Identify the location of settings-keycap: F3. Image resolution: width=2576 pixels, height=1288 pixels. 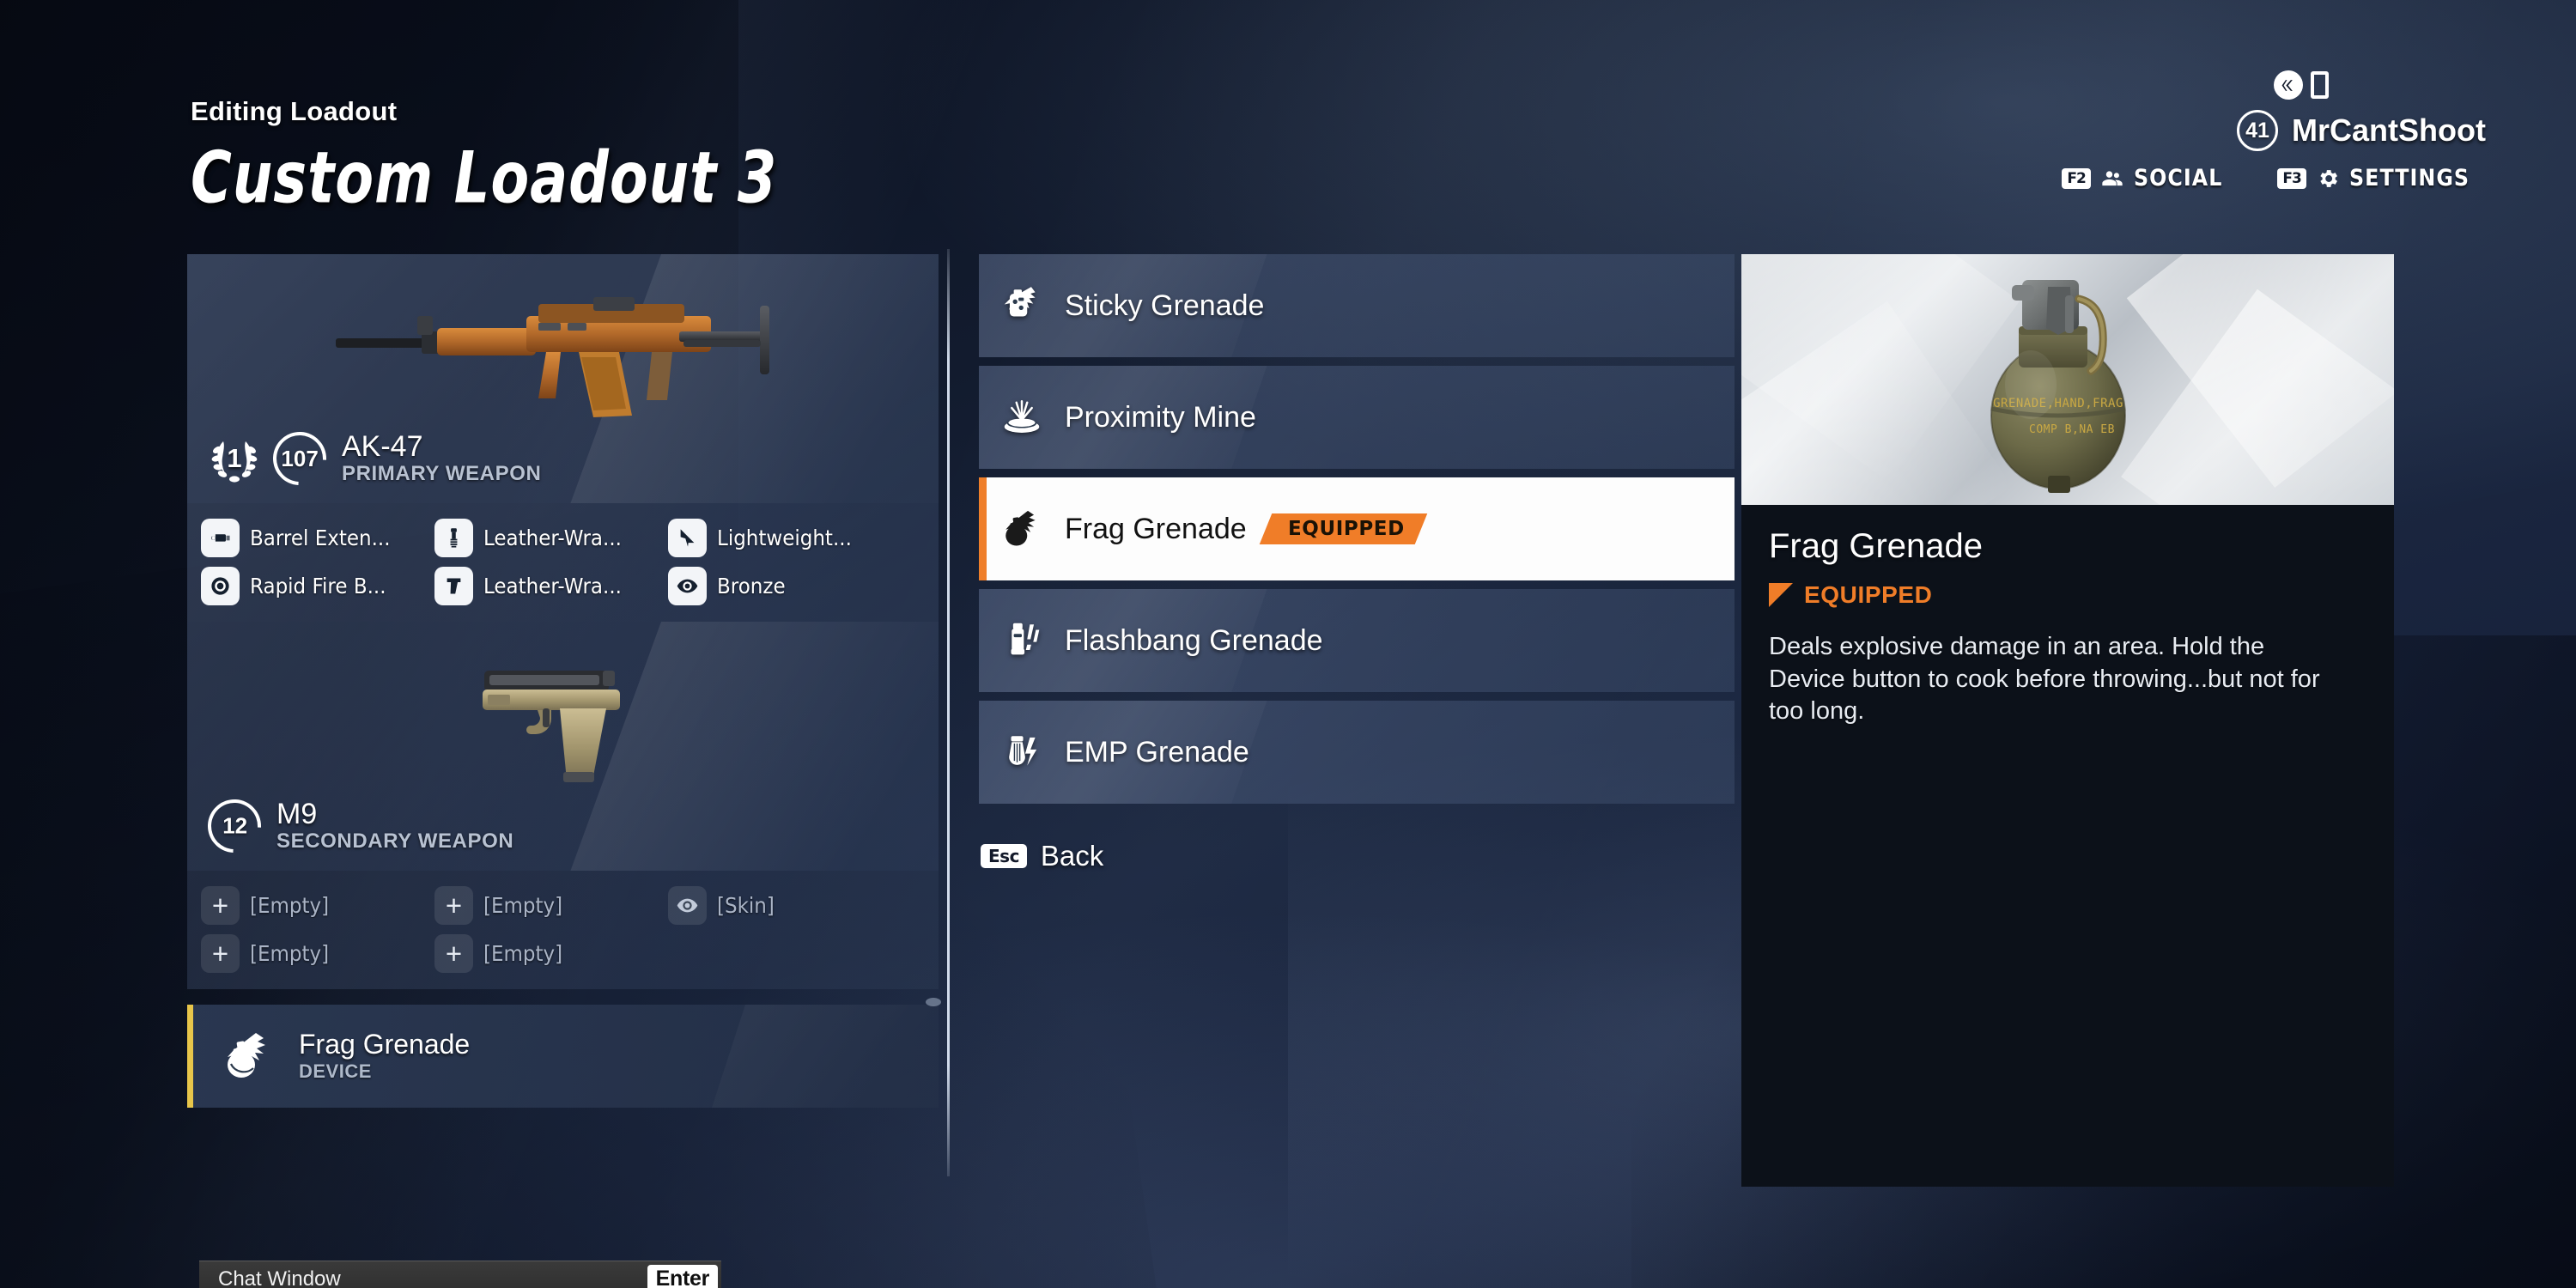
(2291, 178).